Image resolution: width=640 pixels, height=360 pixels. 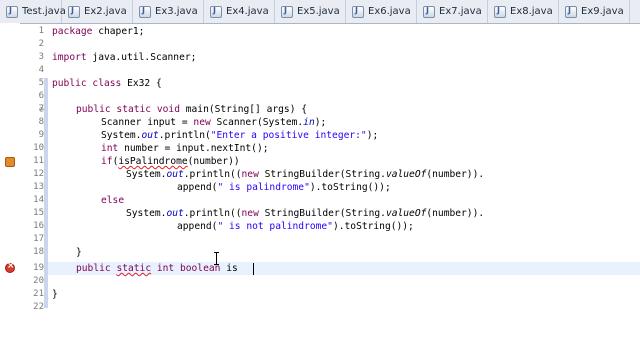 What do you see at coordinates (389, 11) in the screenshot?
I see `tab-label: Ex6.java` at bounding box center [389, 11].